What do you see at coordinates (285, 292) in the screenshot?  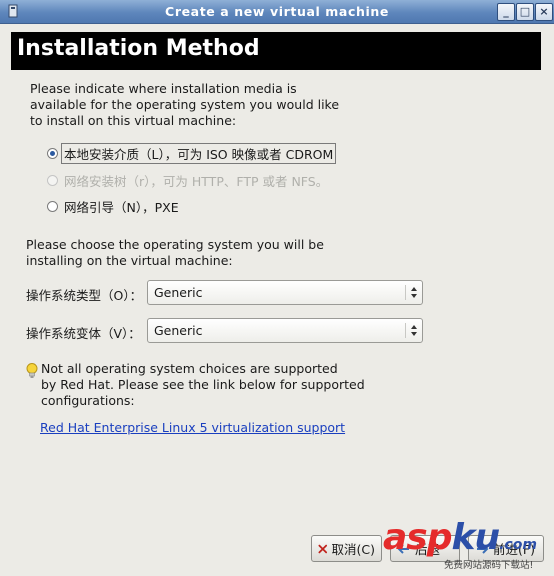 I see `os-type-select: Generic` at bounding box center [285, 292].